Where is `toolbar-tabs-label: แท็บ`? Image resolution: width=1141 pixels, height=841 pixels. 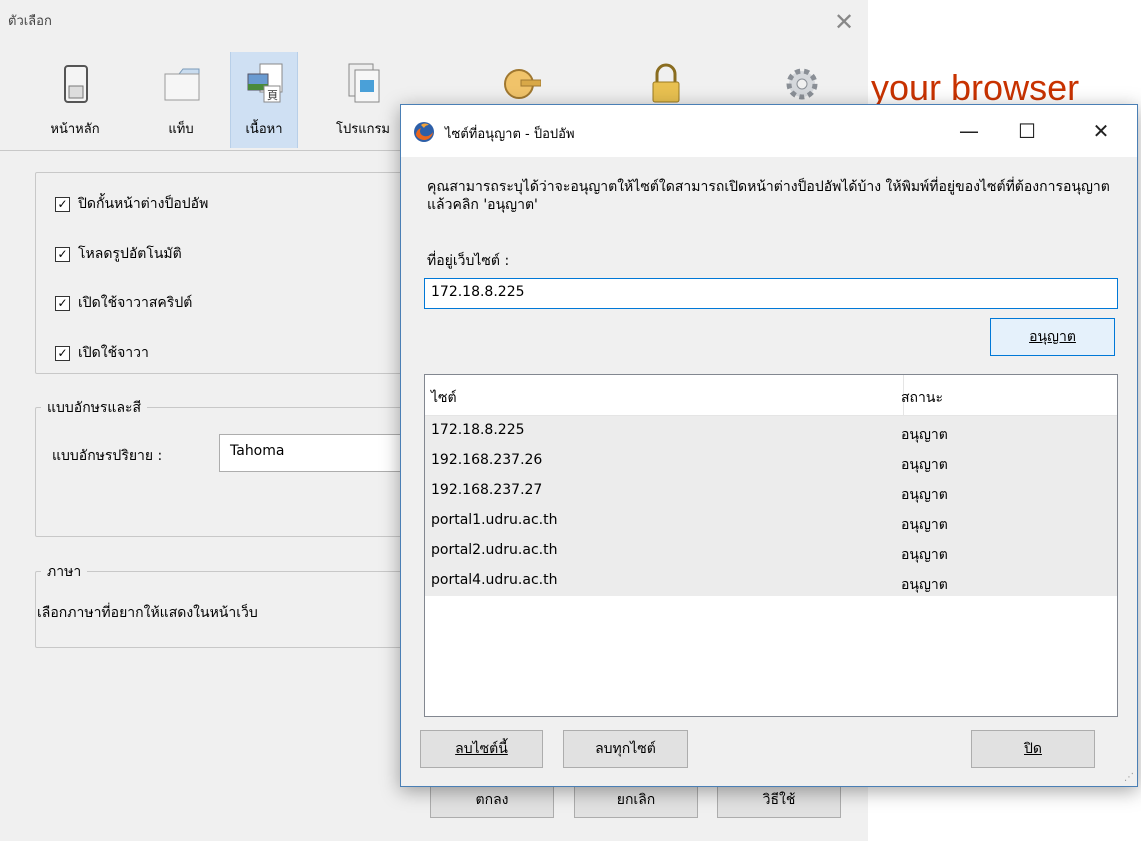
toolbar-tabs-label: แท็บ is located at coordinates (181, 129).